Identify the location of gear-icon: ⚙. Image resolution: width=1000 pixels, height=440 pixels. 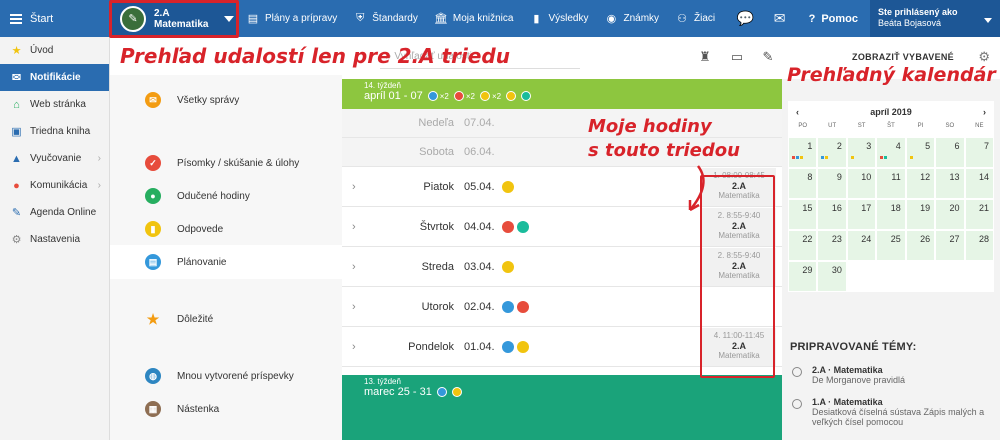
(984, 57).